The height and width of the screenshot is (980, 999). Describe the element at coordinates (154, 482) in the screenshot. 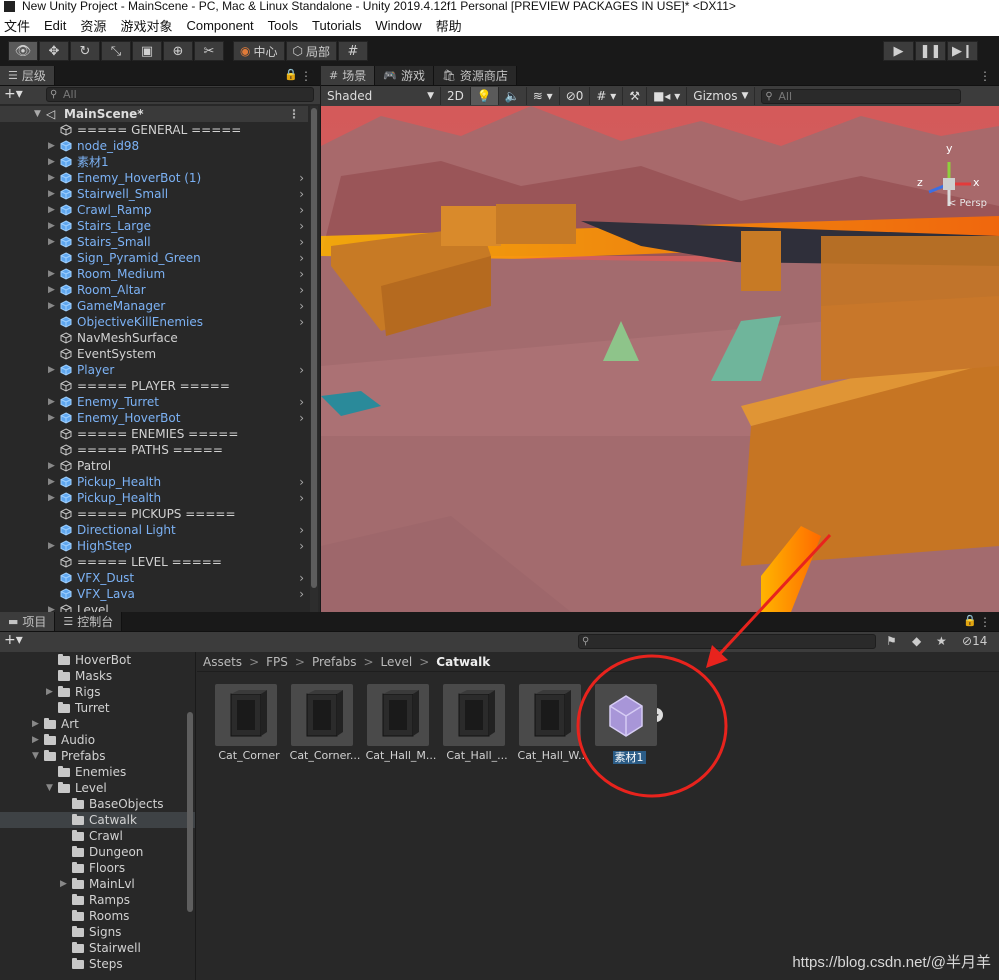

I see `hierarchy-item: ▶ Pickup_Health ›` at that location.